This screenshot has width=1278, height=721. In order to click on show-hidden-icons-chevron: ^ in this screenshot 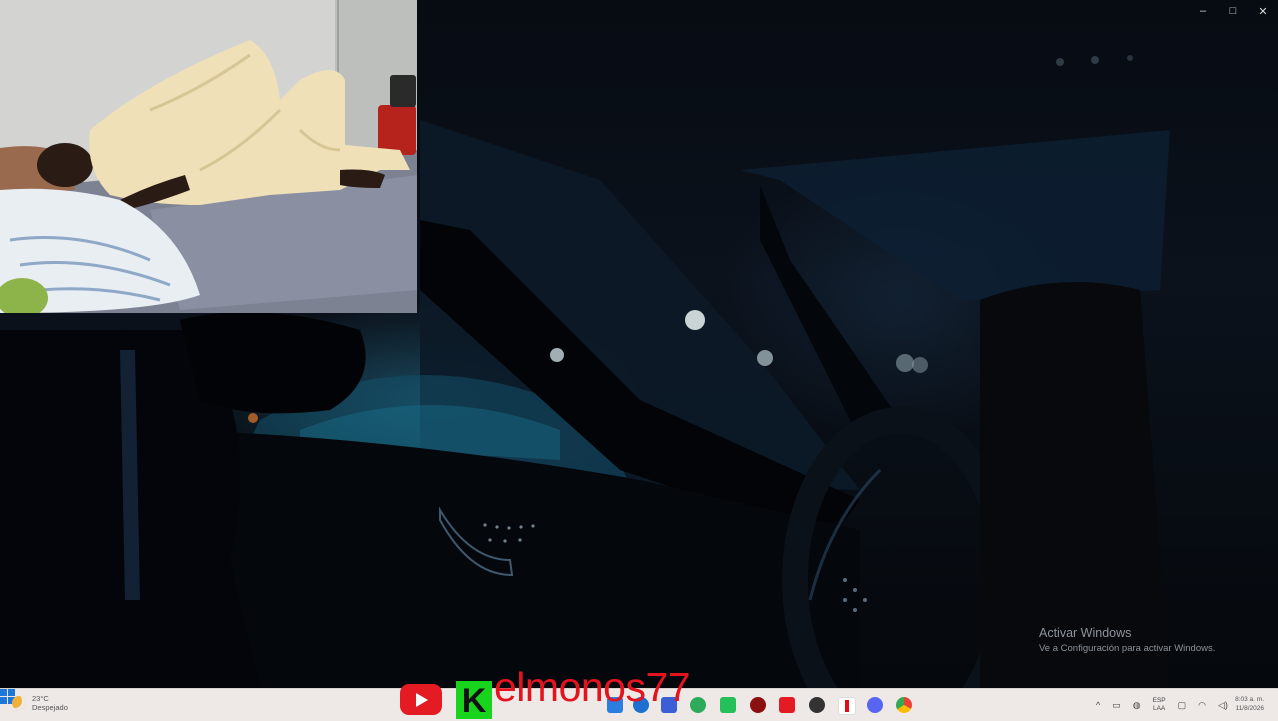, I will do `click(1098, 705)`.